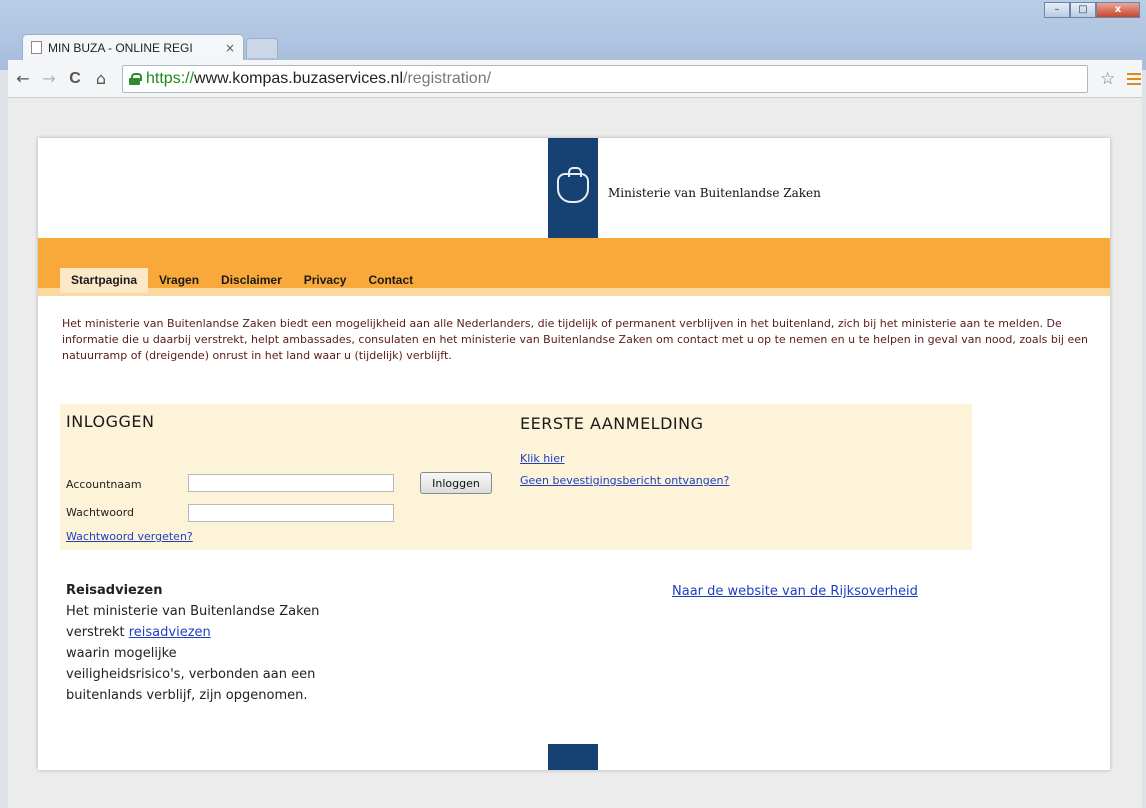 This screenshot has width=1146, height=808. What do you see at coordinates (1057, 10) in the screenshot?
I see `minimize-button: –` at bounding box center [1057, 10].